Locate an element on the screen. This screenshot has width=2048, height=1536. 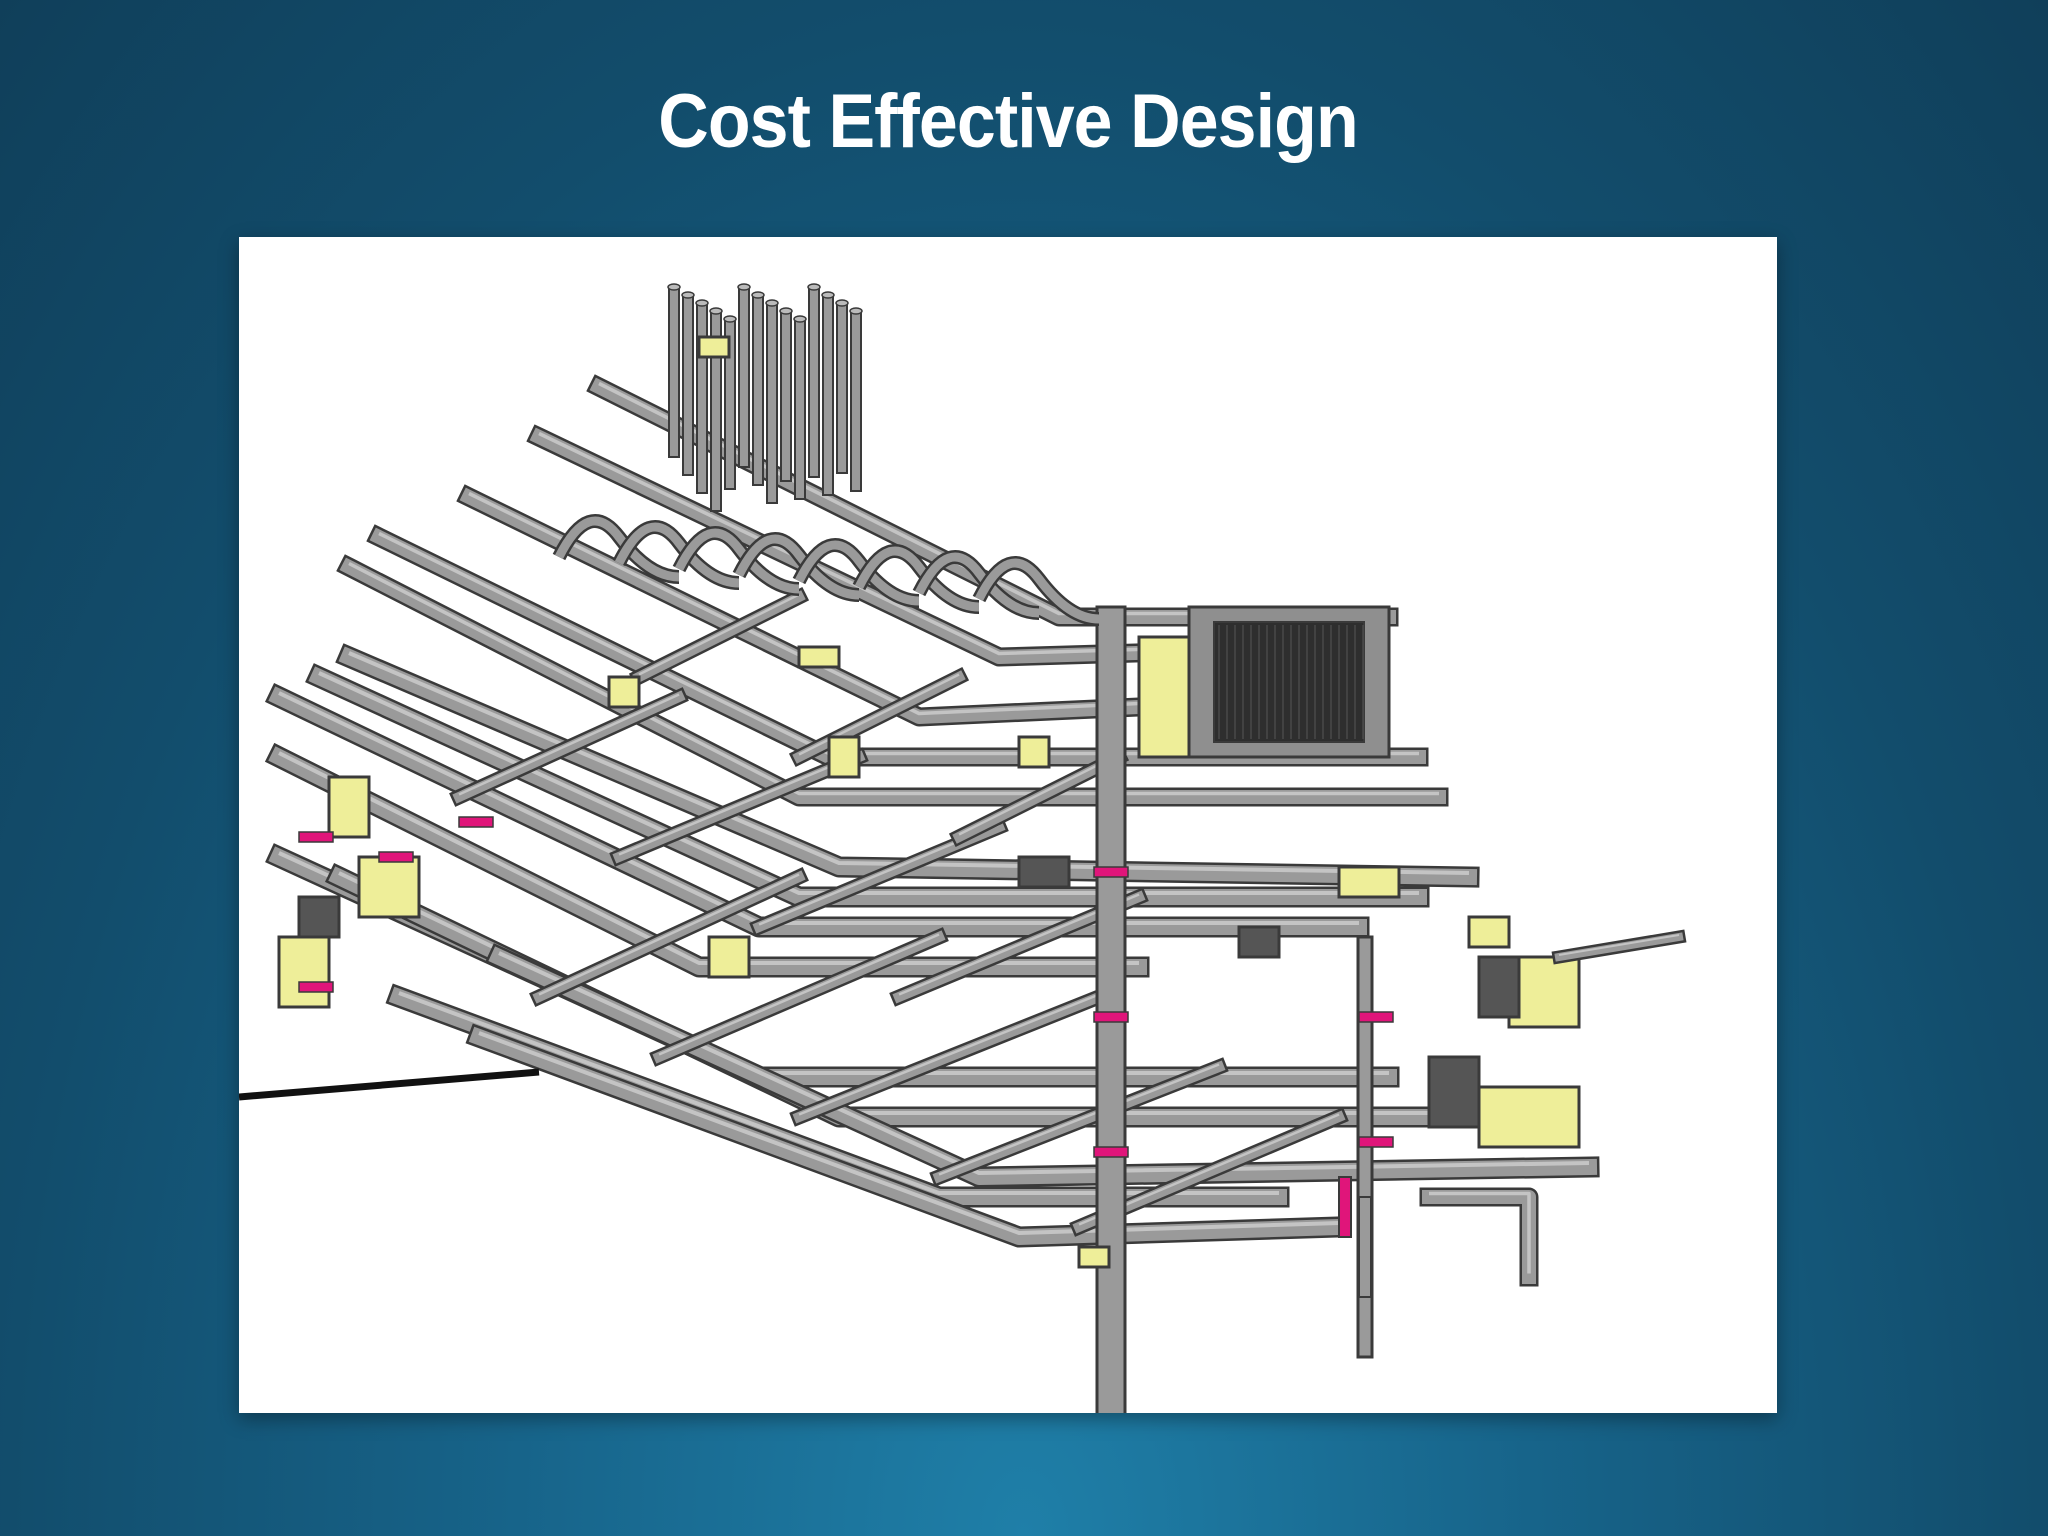
branch-duct-2-face is located at coordinates (949, 1057).